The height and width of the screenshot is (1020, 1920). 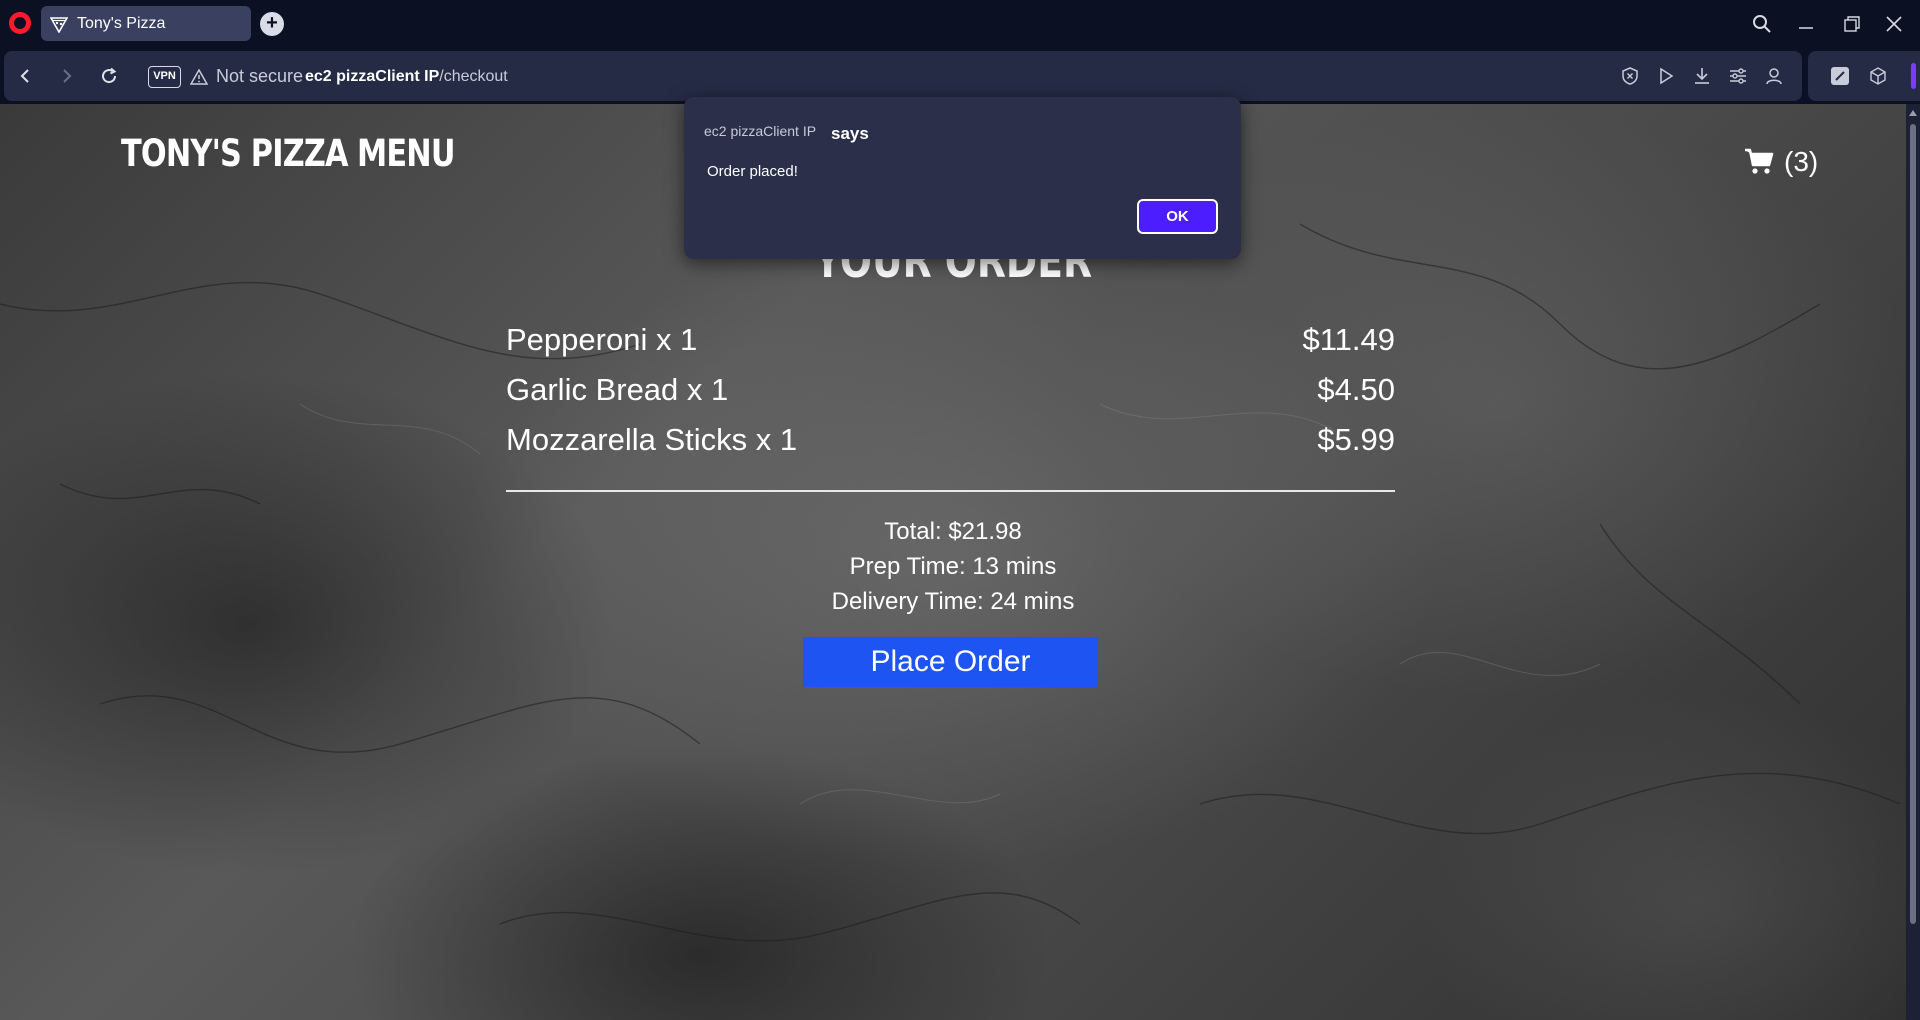 What do you see at coordinates (1878, 76) in the screenshot?
I see `extensions-cube-icon` at bounding box center [1878, 76].